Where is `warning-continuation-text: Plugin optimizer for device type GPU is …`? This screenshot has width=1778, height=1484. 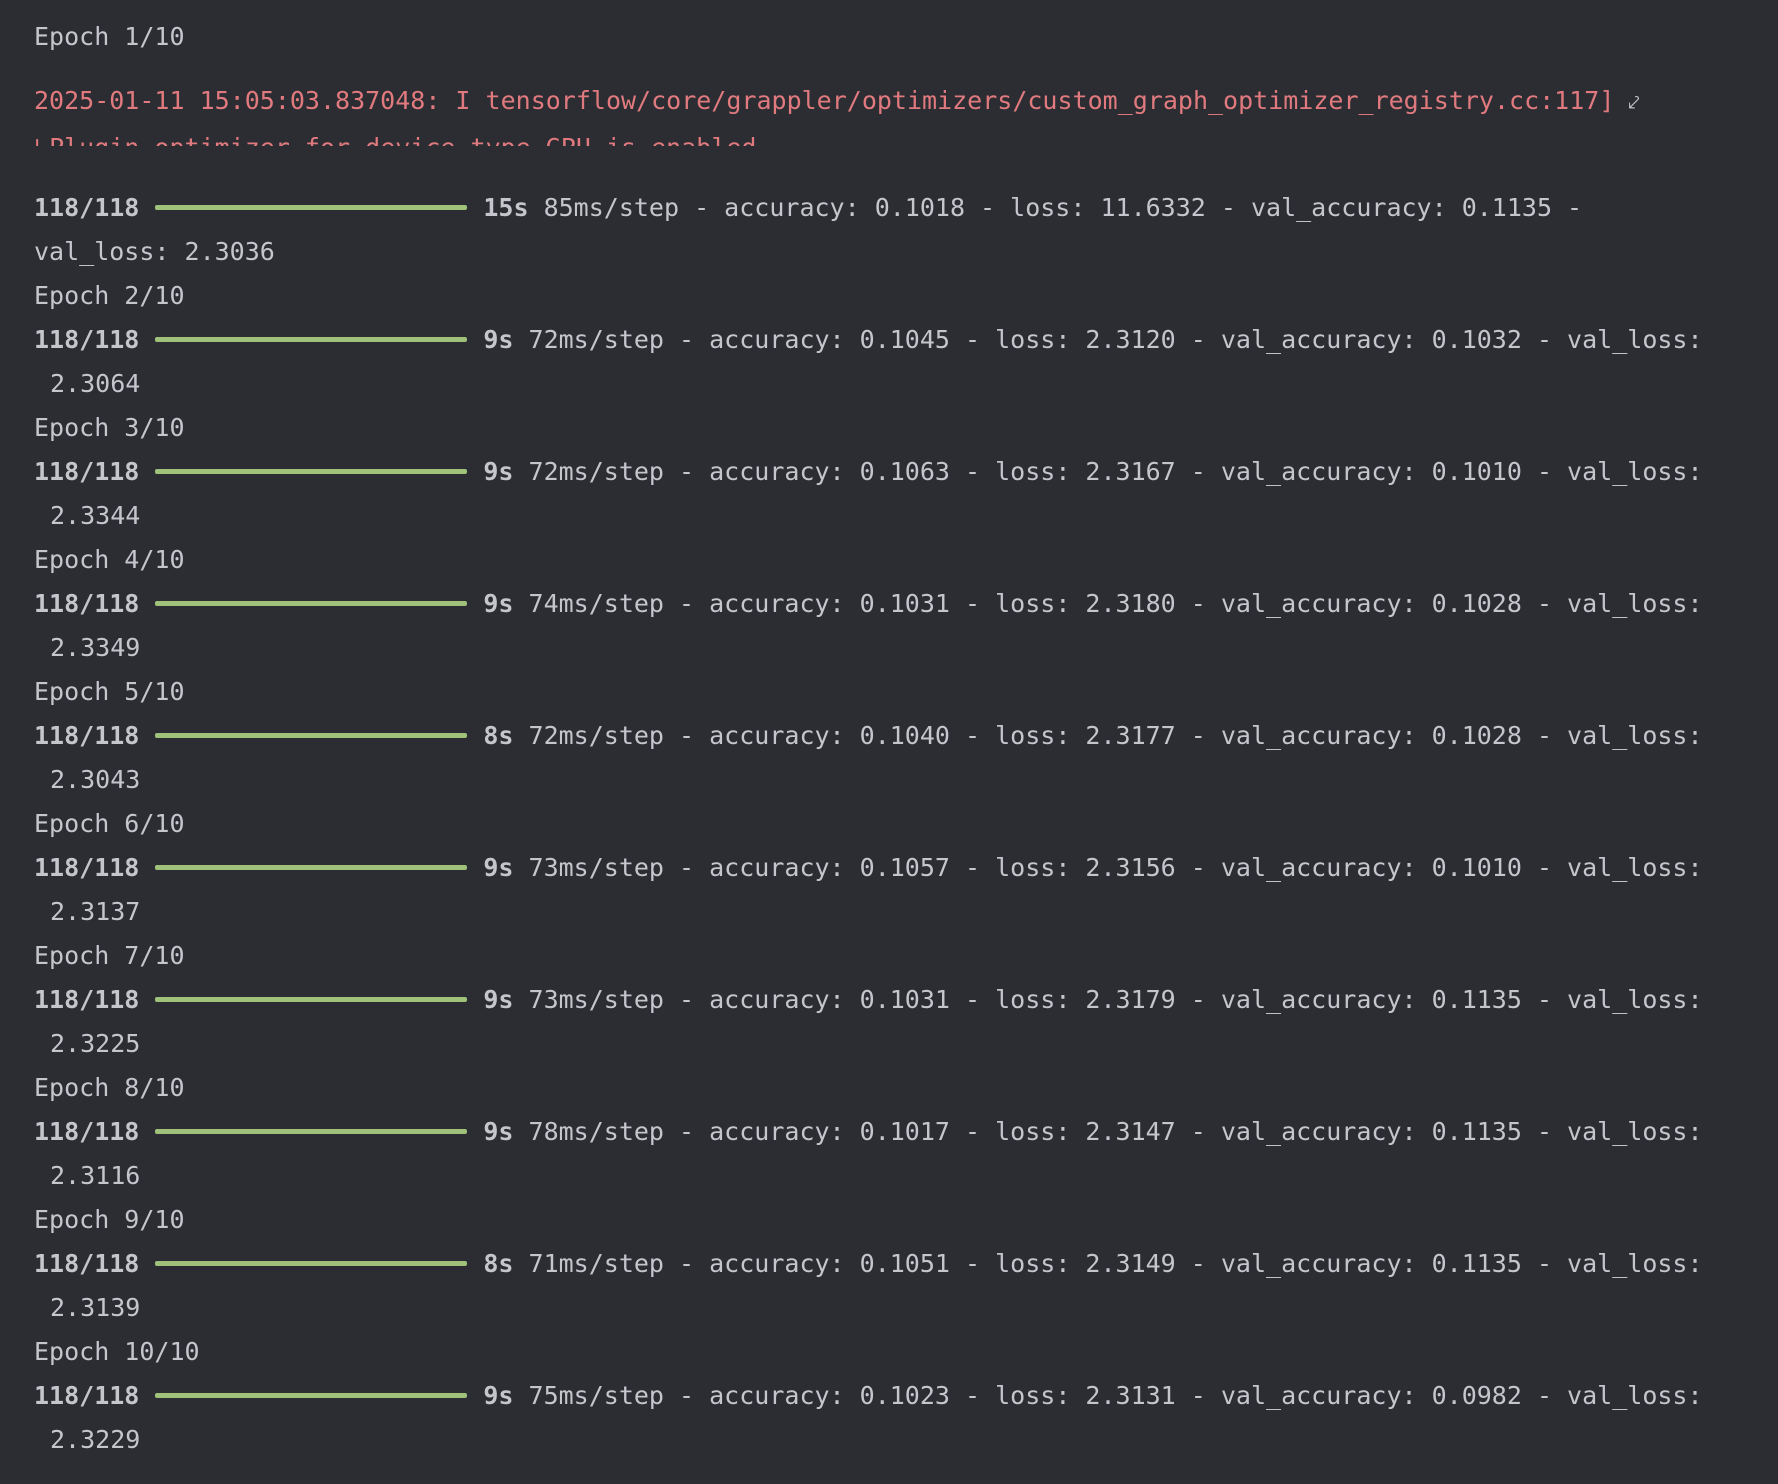 warning-continuation-text: Plugin optimizer for device type GPU is … is located at coordinates (410, 139).